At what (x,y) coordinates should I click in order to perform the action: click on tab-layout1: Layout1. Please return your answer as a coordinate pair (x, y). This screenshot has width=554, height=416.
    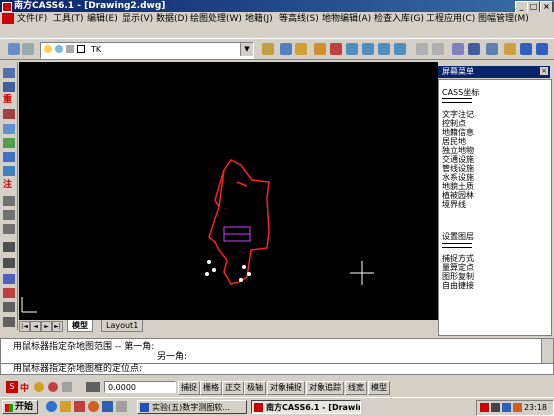
    Looking at the image, I should click on (122, 326).